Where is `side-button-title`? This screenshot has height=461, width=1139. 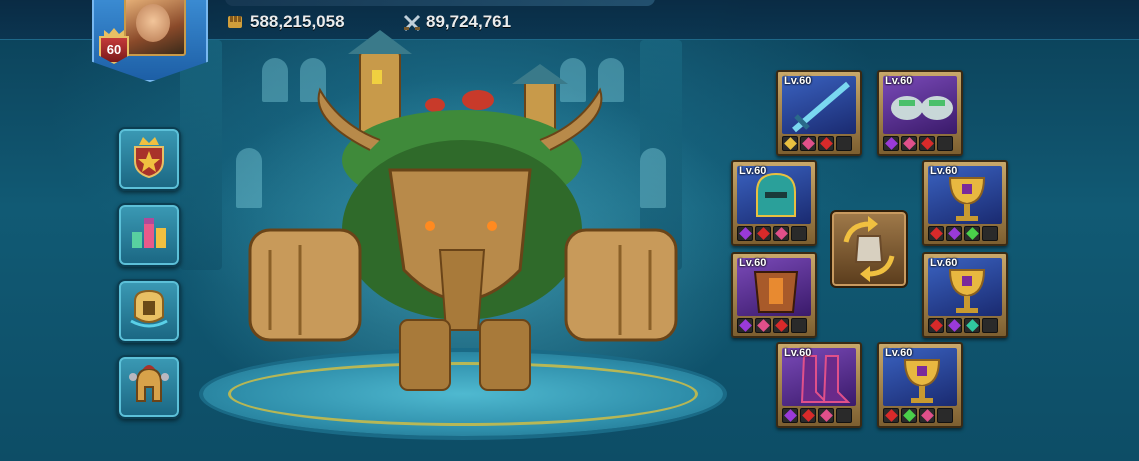
side-button-title is located at coordinates (149, 159).